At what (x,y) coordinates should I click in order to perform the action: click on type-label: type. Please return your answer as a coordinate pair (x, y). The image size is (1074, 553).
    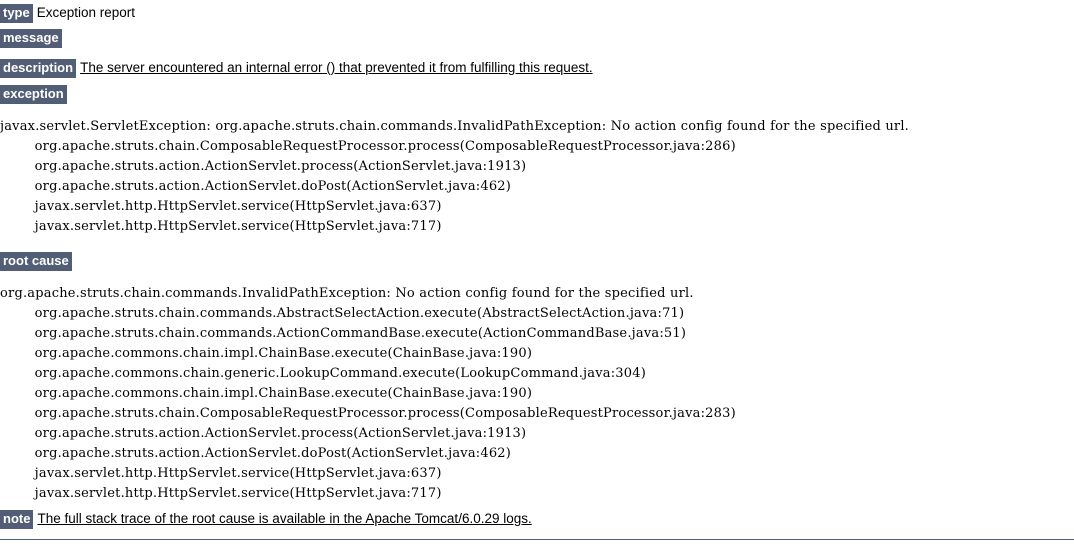
    Looking at the image, I should click on (16, 13).